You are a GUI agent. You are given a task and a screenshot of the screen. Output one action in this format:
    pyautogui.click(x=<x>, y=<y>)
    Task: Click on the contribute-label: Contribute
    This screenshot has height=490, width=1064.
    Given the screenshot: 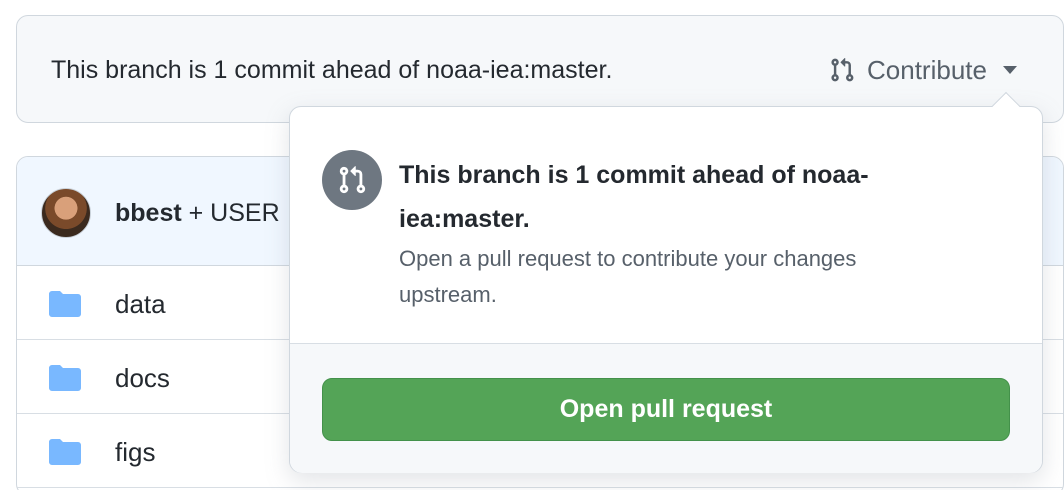 What is the action you would take?
    pyautogui.click(x=927, y=69)
    